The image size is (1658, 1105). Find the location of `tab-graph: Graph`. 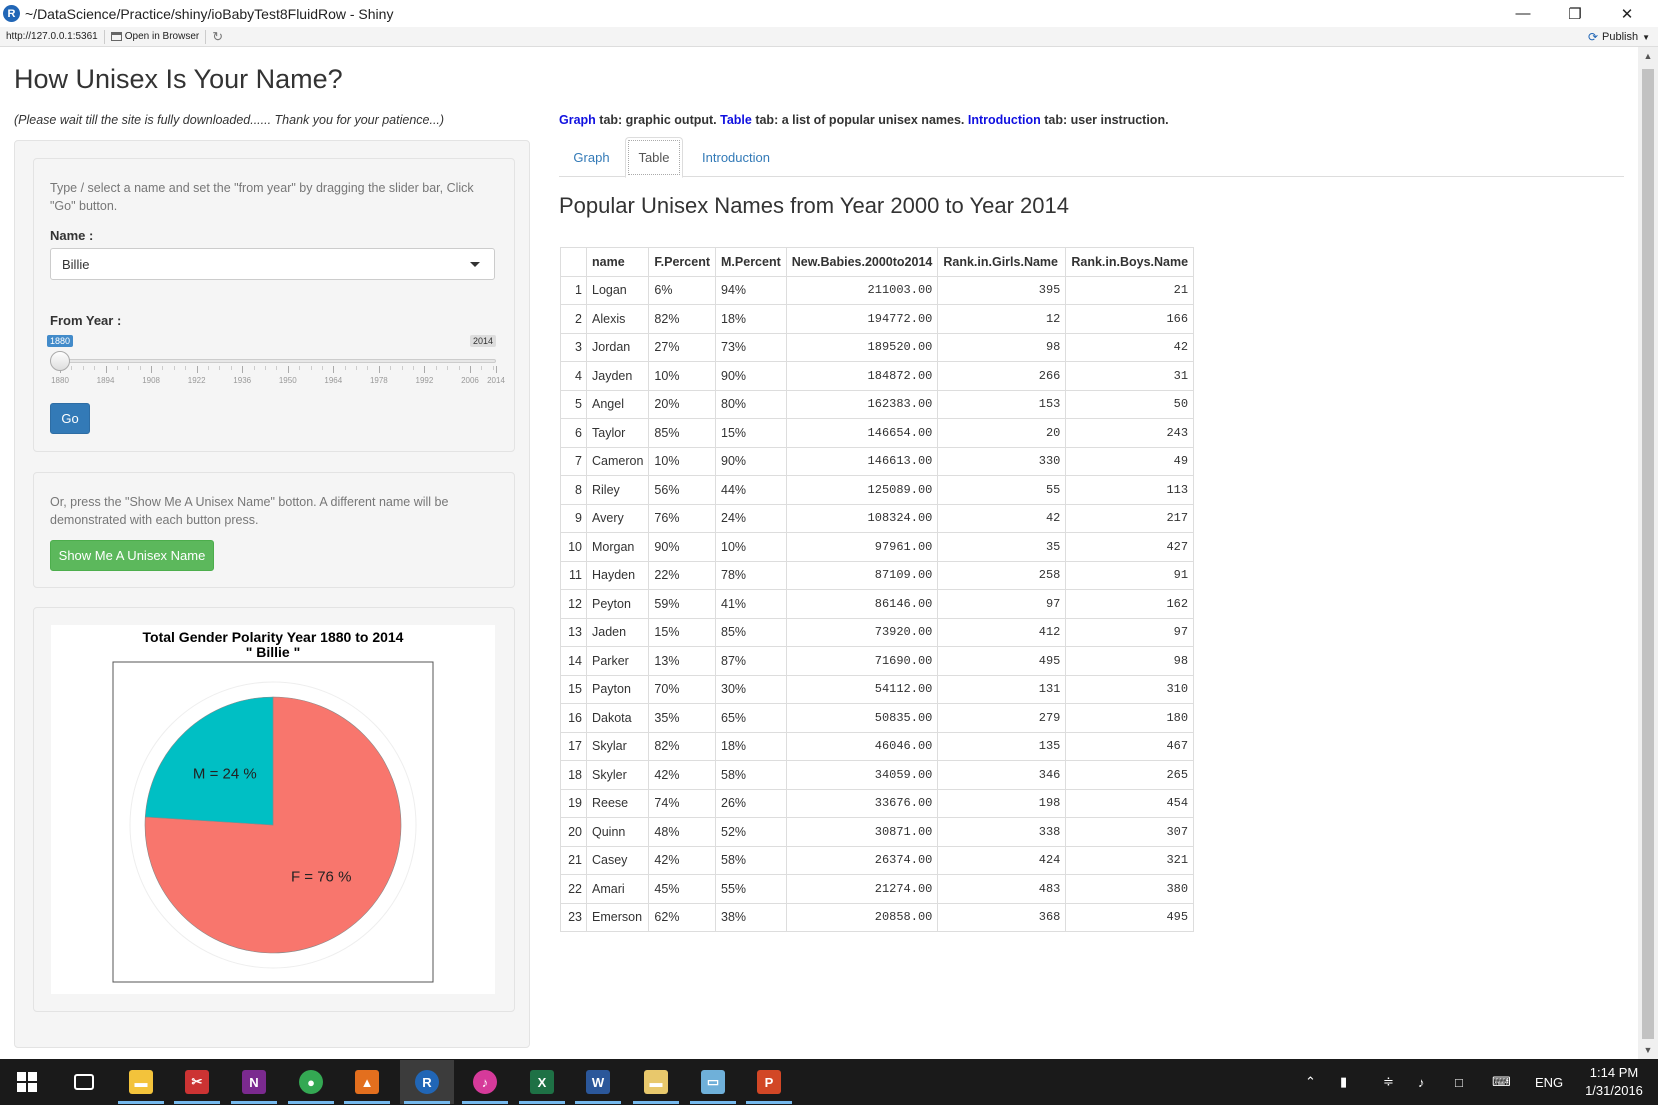

tab-graph: Graph is located at coordinates (591, 157).